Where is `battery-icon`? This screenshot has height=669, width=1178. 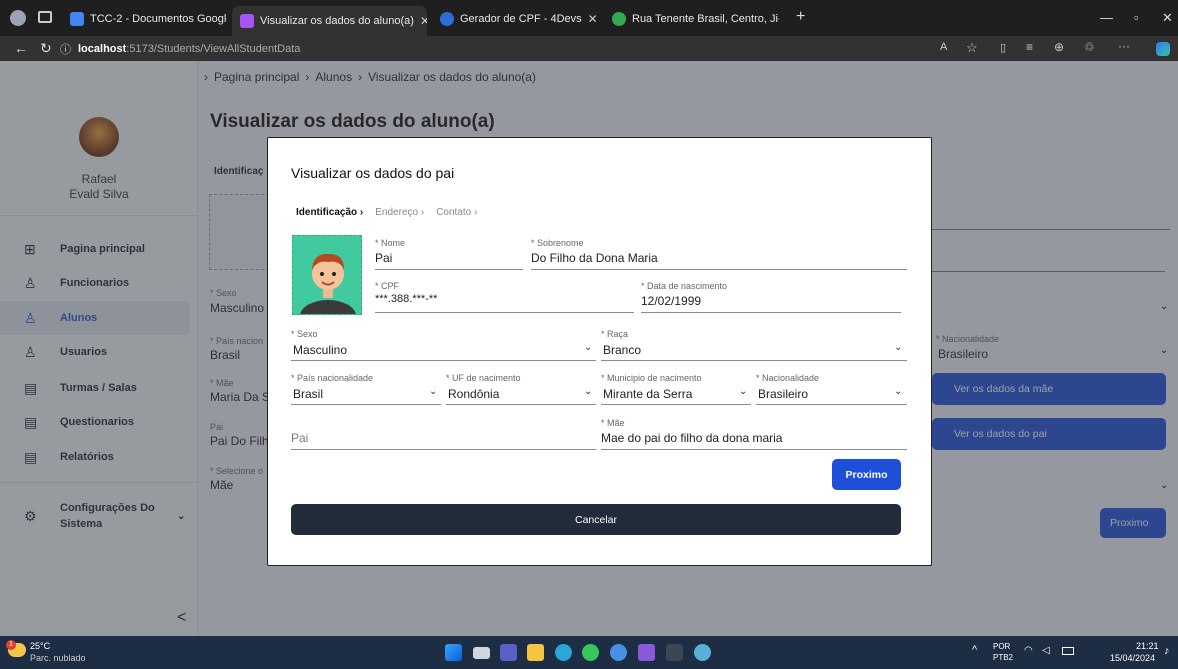 battery-icon is located at coordinates (1068, 651).